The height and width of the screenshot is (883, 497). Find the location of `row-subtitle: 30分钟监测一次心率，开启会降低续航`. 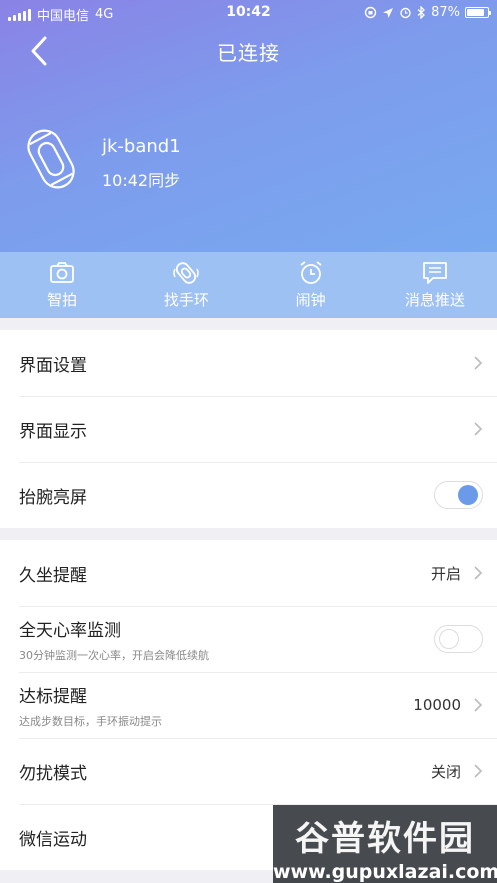

row-subtitle: 30分钟监测一次心率，开启会降低续航 is located at coordinates (114, 655).